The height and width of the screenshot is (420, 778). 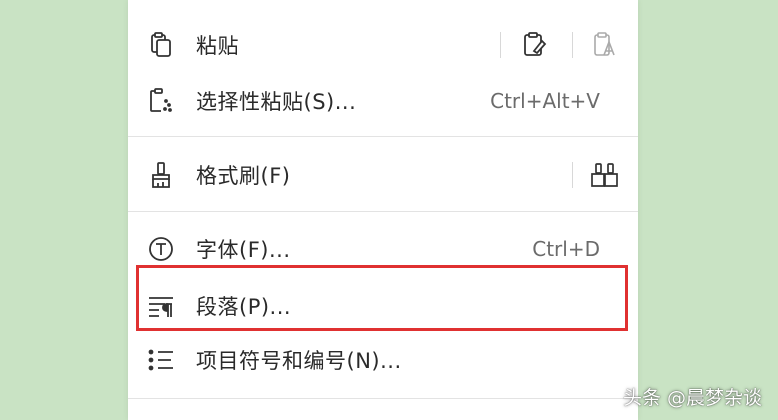 I want to click on watermark: 头条 @晨梦杂谈, so click(x=692, y=398).